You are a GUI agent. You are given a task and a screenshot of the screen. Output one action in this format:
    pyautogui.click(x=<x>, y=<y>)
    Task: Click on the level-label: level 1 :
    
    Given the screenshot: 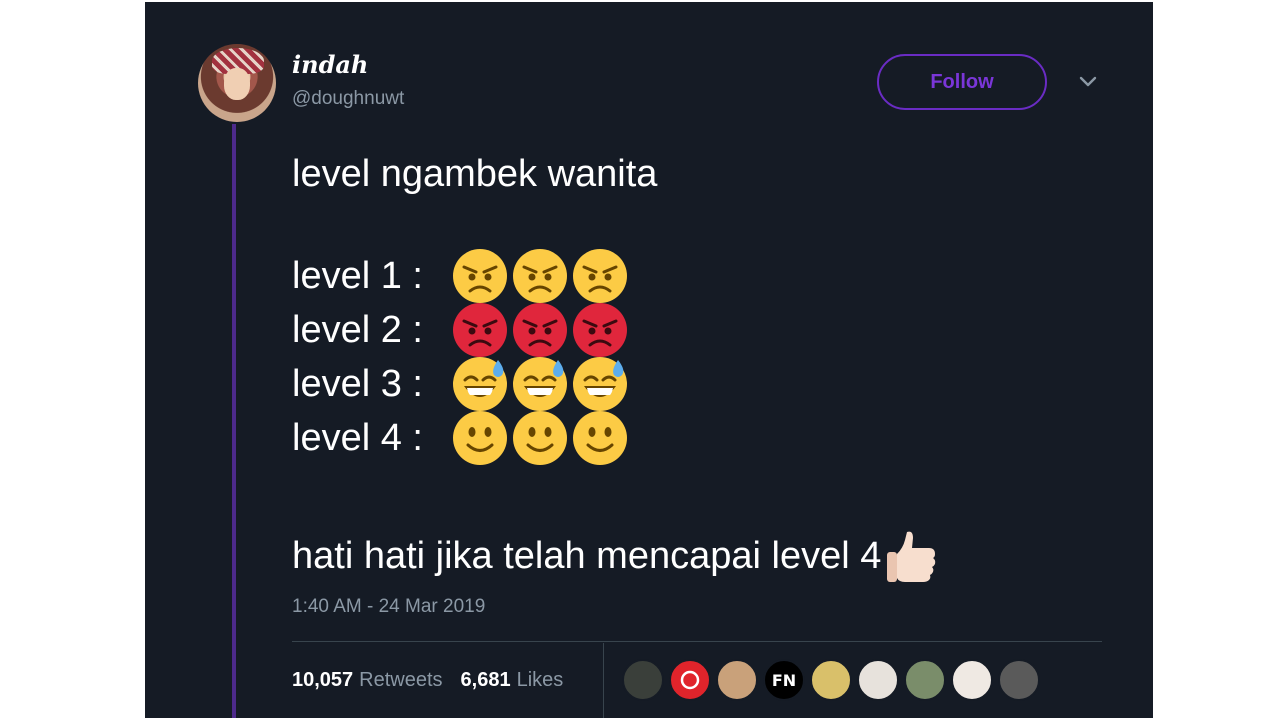 What is the action you would take?
    pyautogui.click(x=357, y=275)
    